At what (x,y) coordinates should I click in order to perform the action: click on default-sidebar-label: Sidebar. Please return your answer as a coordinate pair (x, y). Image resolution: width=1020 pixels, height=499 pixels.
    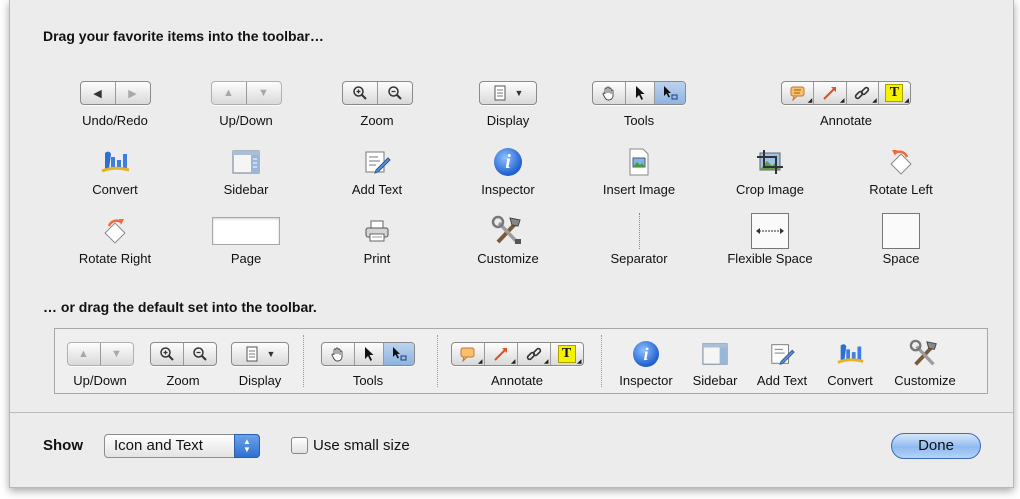
    Looking at the image, I should click on (715, 380).